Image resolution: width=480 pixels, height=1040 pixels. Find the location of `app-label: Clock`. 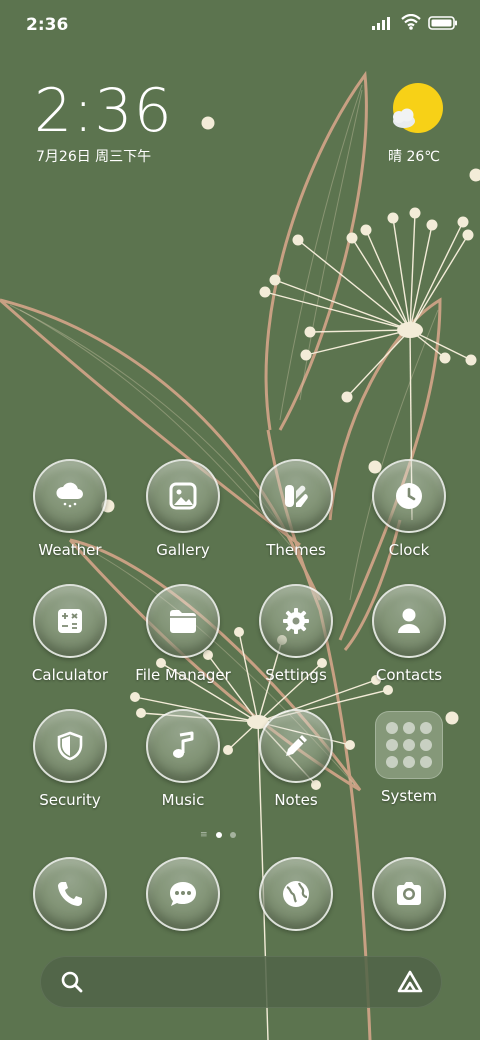

app-label: Clock is located at coordinates (409, 550).